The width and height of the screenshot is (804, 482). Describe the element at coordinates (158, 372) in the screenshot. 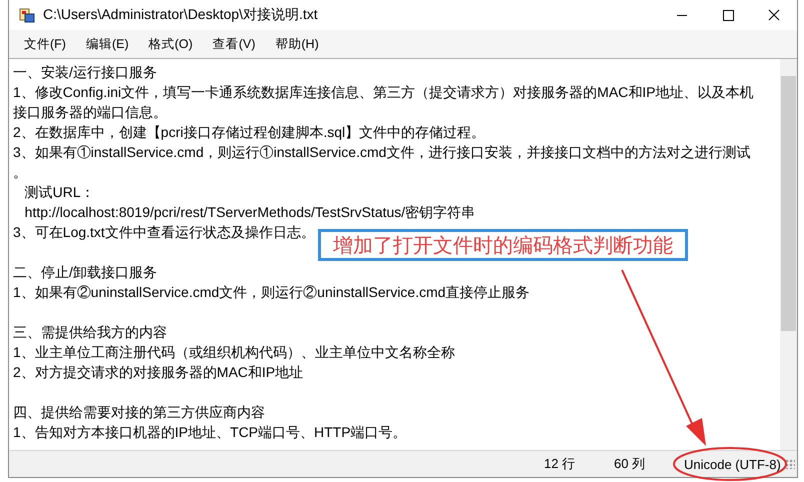

I see `text-line: 2、对方提交请求的对接服务器的MAC和IP地址` at that location.